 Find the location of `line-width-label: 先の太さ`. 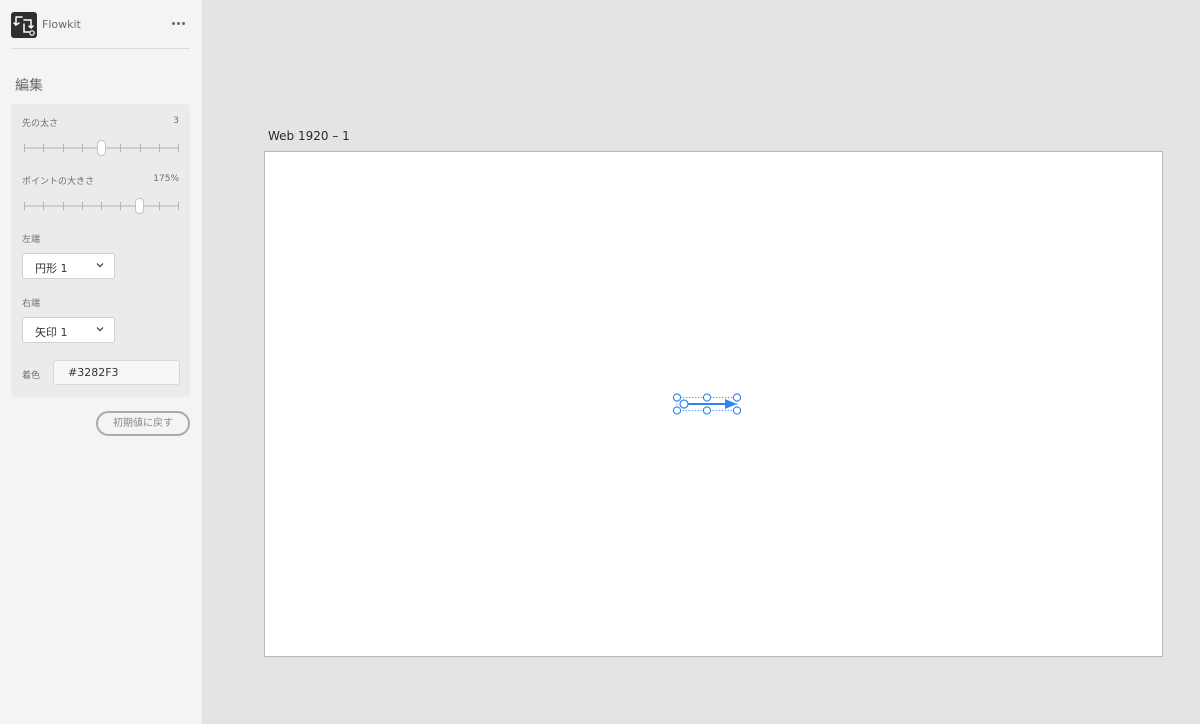

line-width-label: 先の太さ is located at coordinates (40, 124).